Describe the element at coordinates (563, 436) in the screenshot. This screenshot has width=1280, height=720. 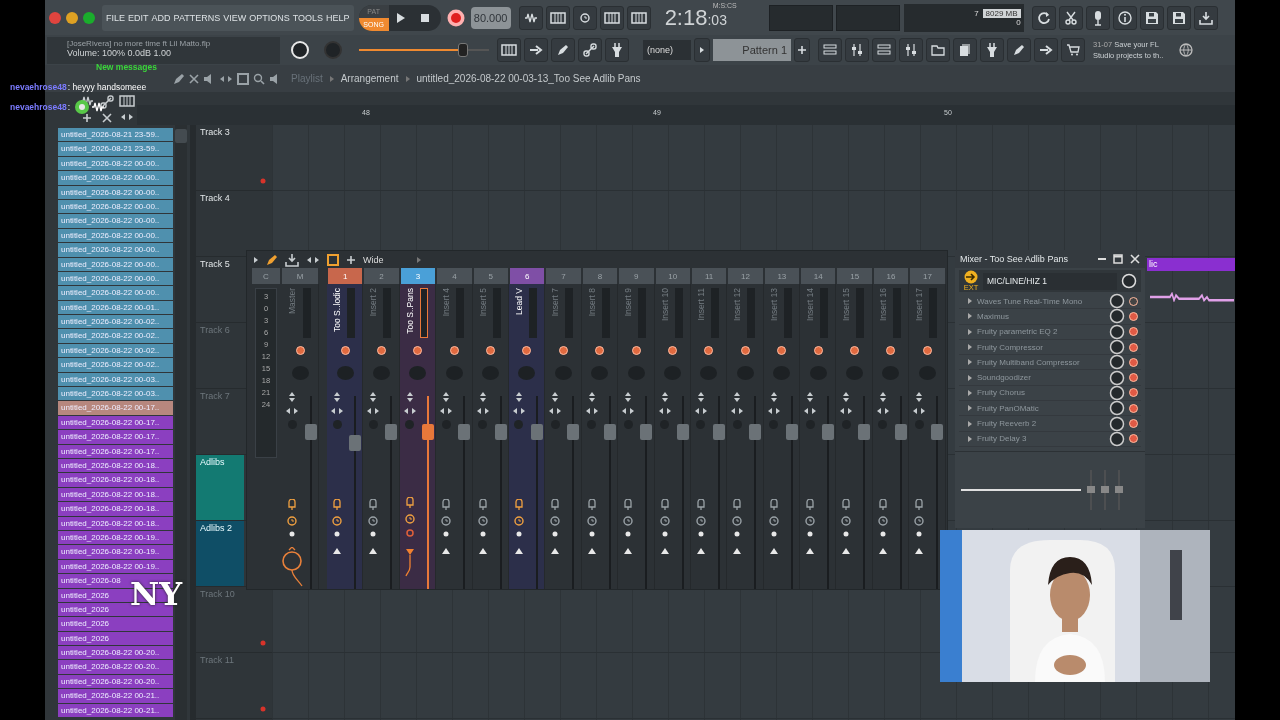
I see `mixer-strip: Insert 7` at that location.